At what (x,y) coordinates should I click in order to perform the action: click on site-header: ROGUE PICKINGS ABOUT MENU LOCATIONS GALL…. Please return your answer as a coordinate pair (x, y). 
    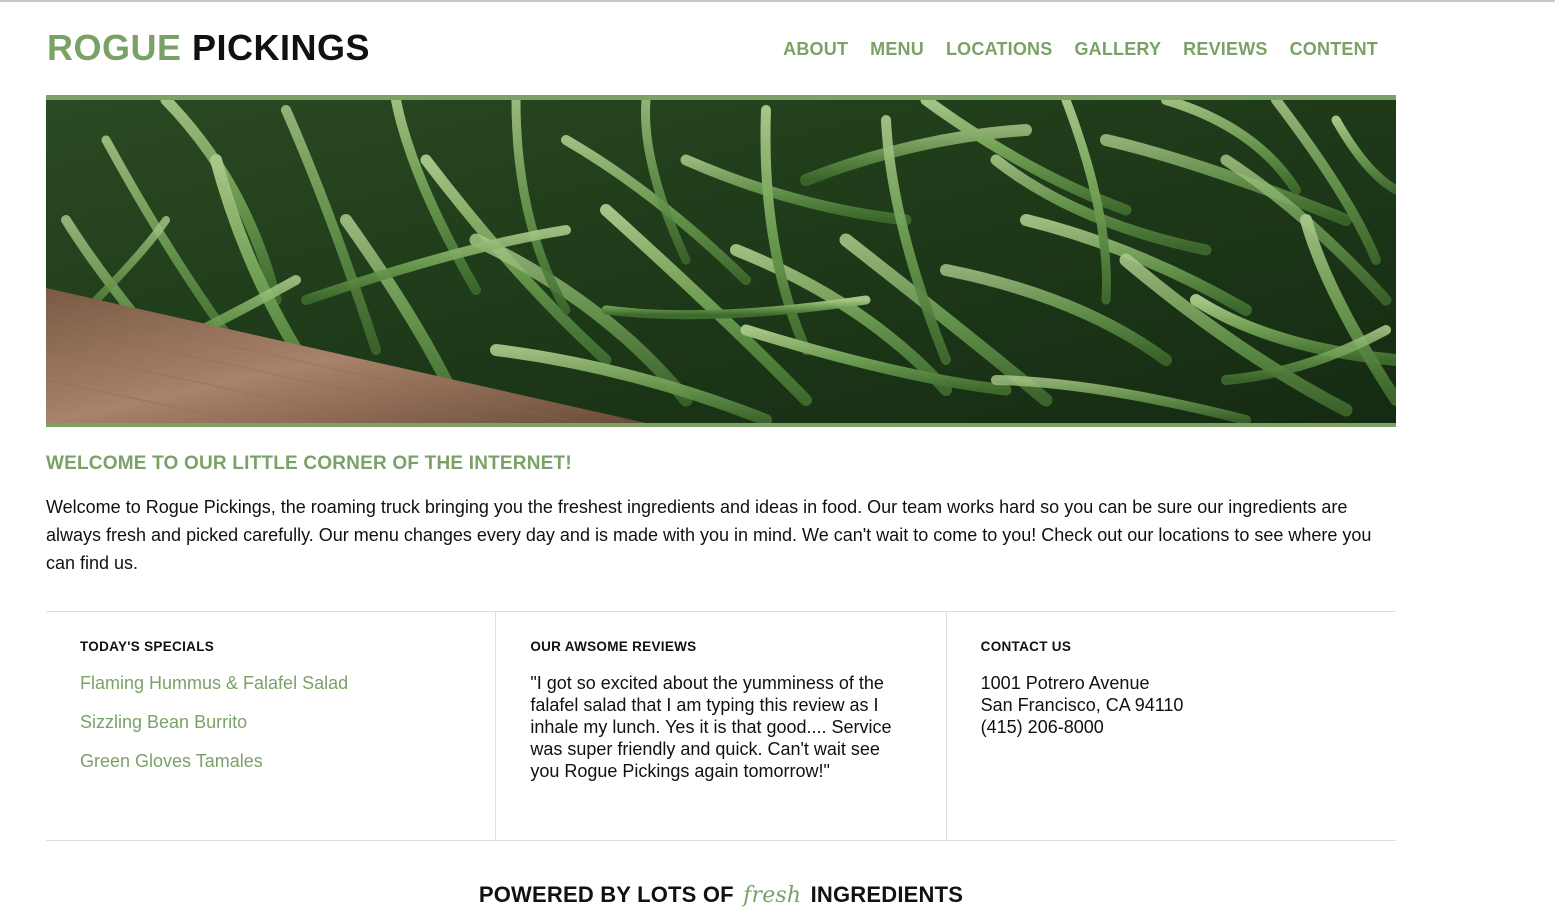
    Looking at the image, I should click on (721, 47).